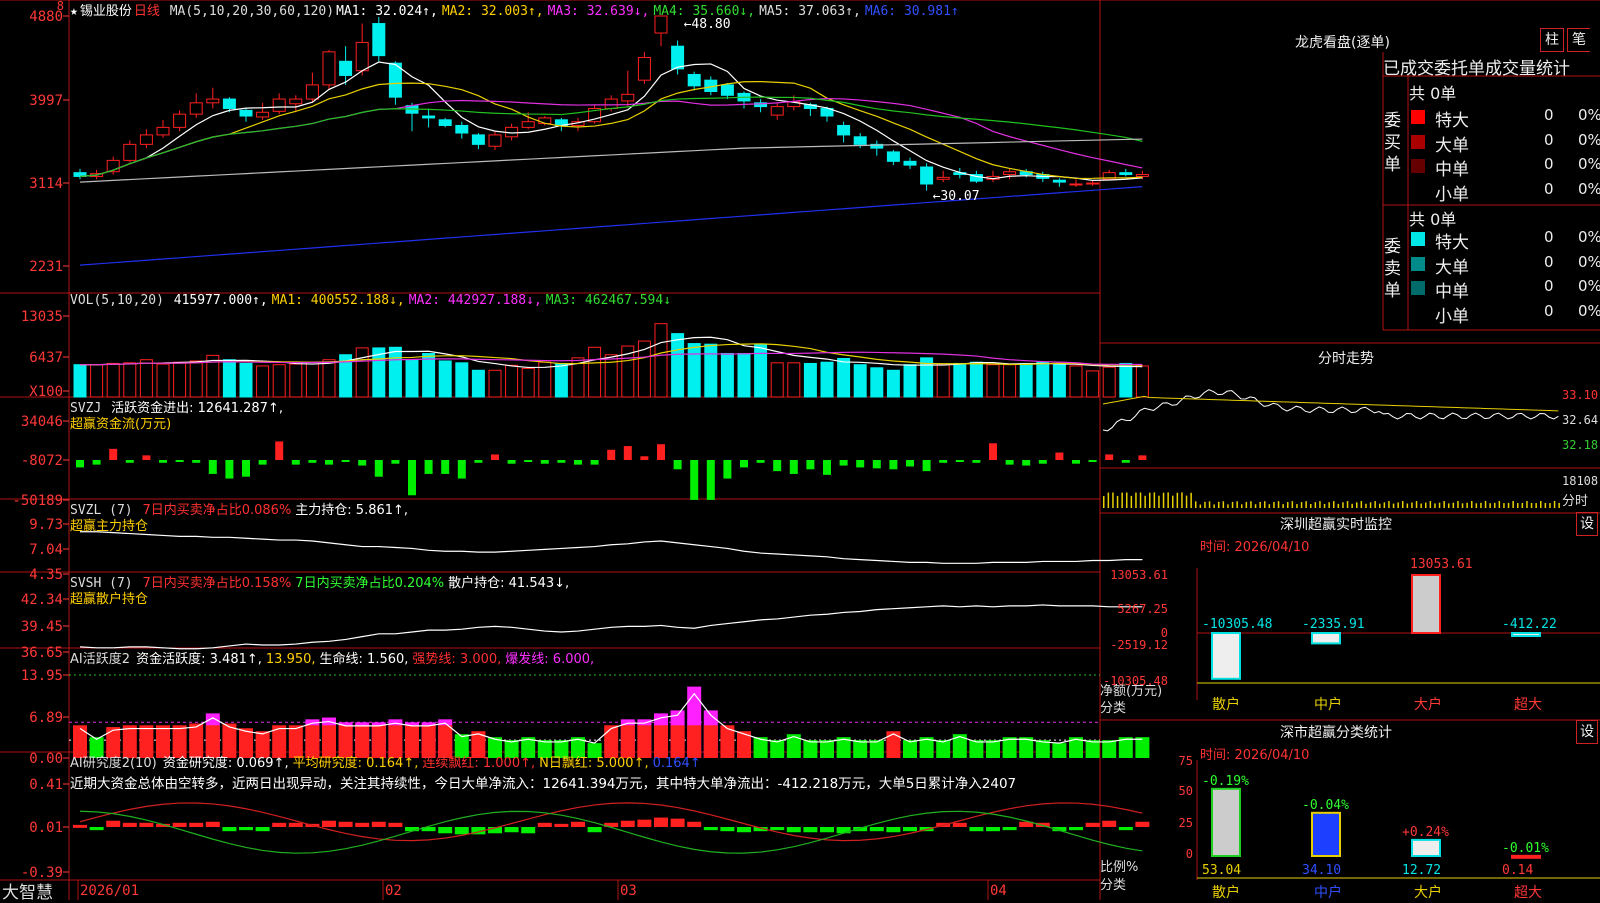  What do you see at coordinates (611, 547) in the screenshot?
I see `svzl-line` at bounding box center [611, 547].